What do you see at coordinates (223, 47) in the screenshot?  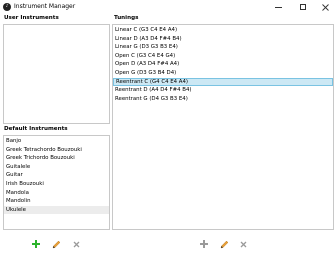 I see `list-item: Linear G (D3 G3 B3 E4)` at bounding box center [223, 47].